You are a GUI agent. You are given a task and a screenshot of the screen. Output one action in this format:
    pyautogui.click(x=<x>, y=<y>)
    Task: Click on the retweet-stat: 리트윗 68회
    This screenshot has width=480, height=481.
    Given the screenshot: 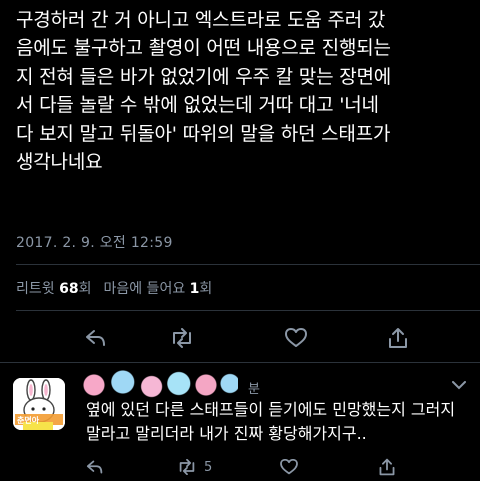 What is the action you would take?
    pyautogui.click(x=53, y=289)
    